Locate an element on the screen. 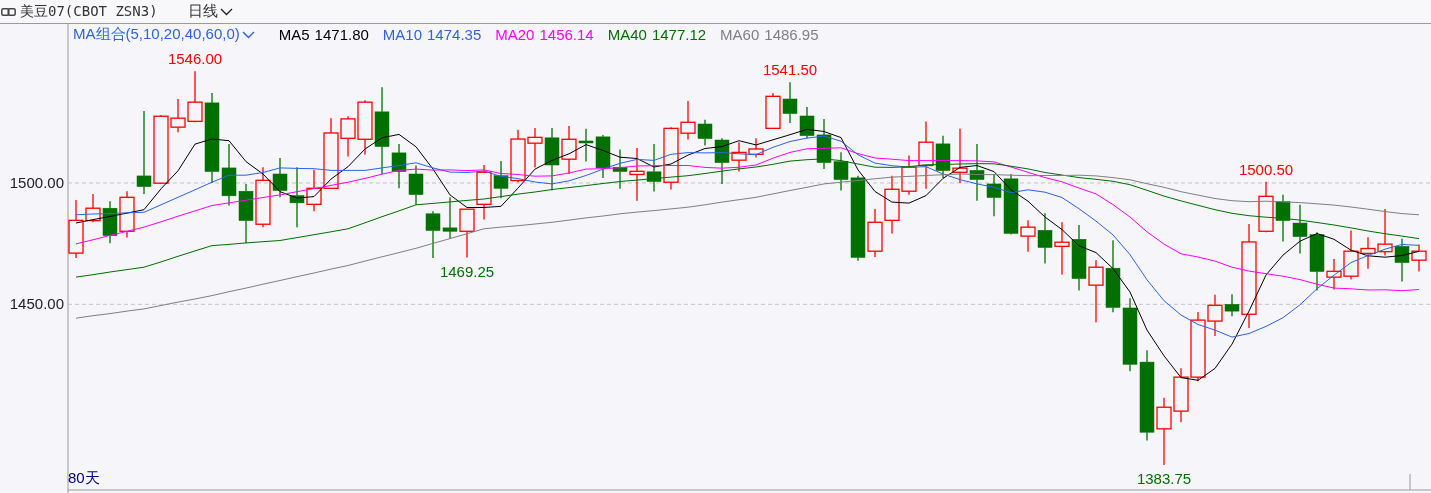 The image size is (1431, 493). axis-tick-label: 1450.00 is located at coordinates (36, 304).